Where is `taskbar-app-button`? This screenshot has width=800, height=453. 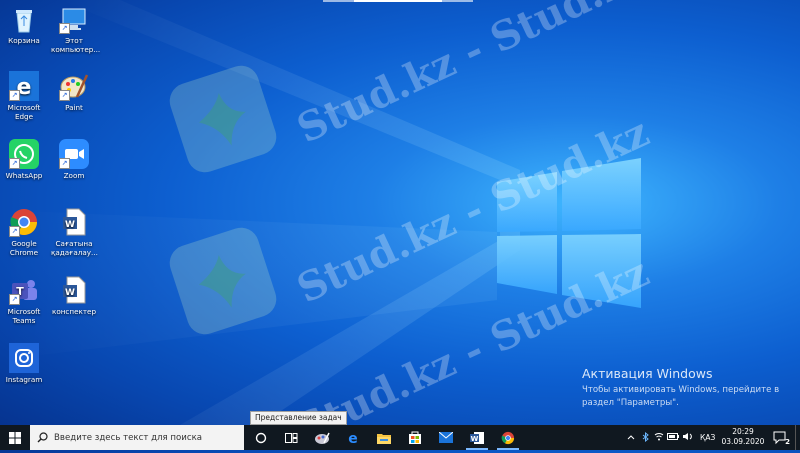
taskbar-app-button is located at coordinates (322, 437).